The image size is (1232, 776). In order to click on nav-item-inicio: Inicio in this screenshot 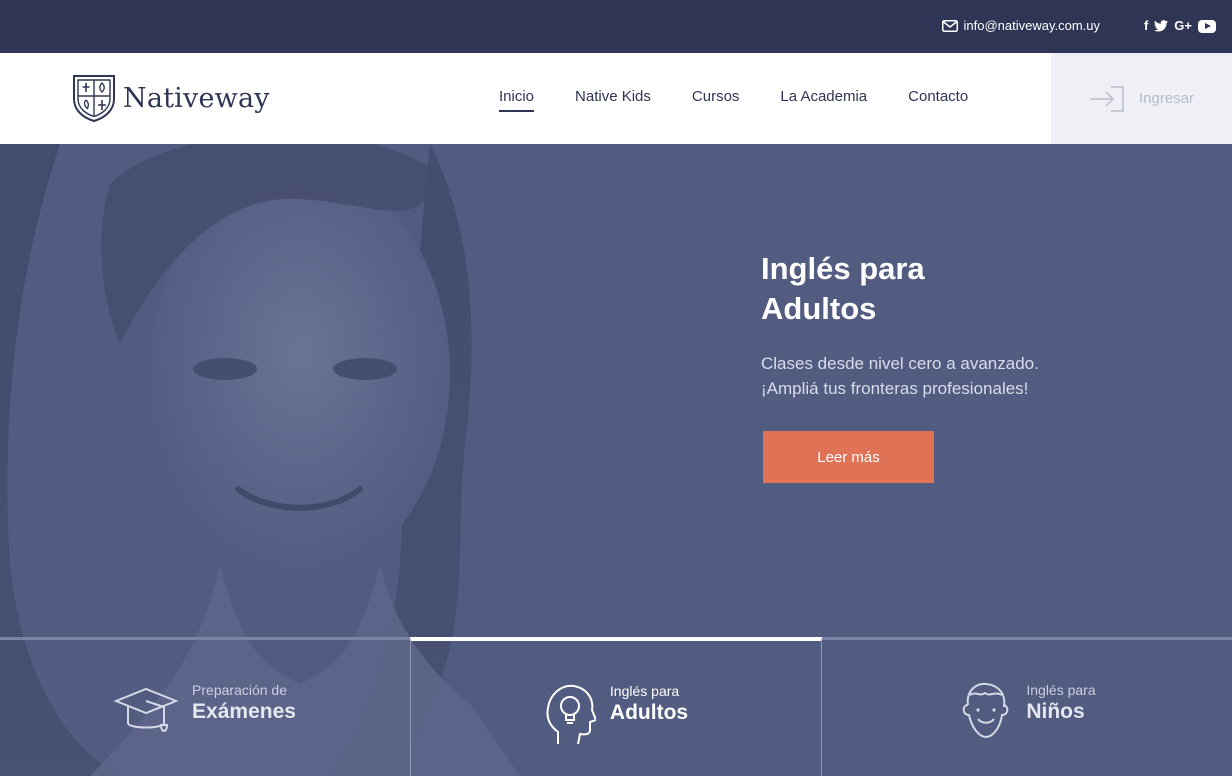, I will do `click(517, 100)`.